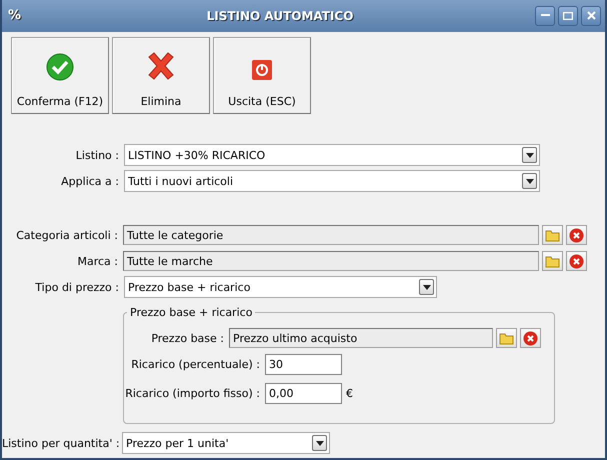  I want to click on toolbar-button: Conferma (F12), so click(60, 75).